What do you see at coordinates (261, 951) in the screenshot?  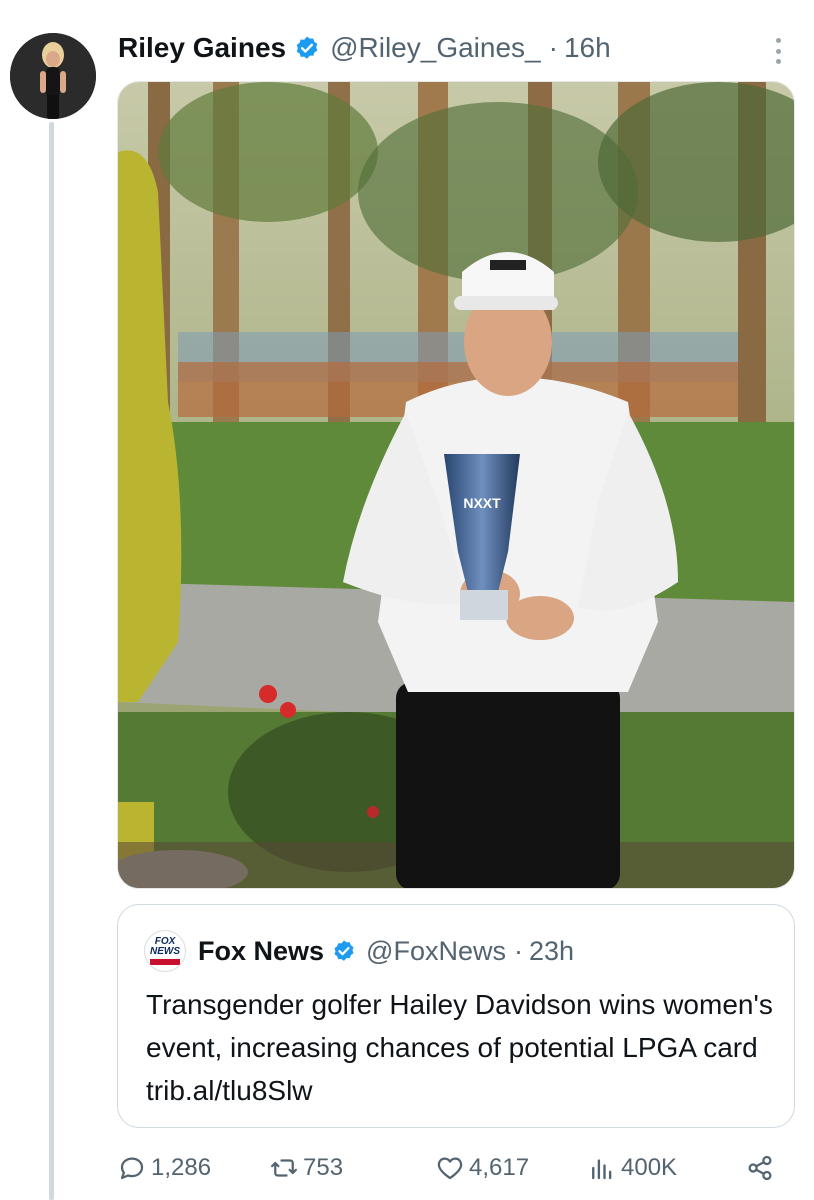 I see `quoted-author-name: Fox News` at bounding box center [261, 951].